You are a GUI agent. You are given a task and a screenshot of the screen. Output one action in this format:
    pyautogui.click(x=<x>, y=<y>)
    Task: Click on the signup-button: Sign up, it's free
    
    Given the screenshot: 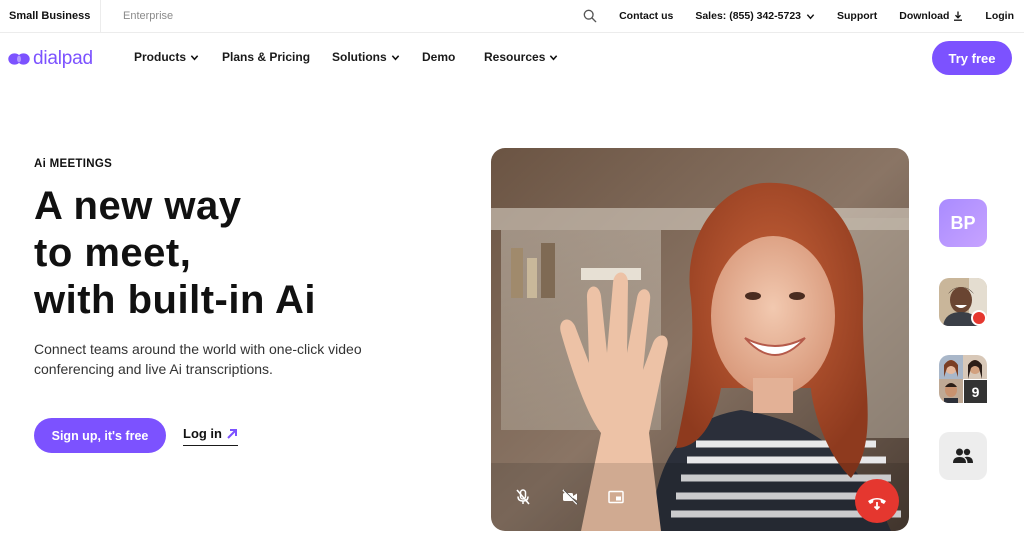 What is the action you would take?
    pyautogui.click(x=100, y=435)
    